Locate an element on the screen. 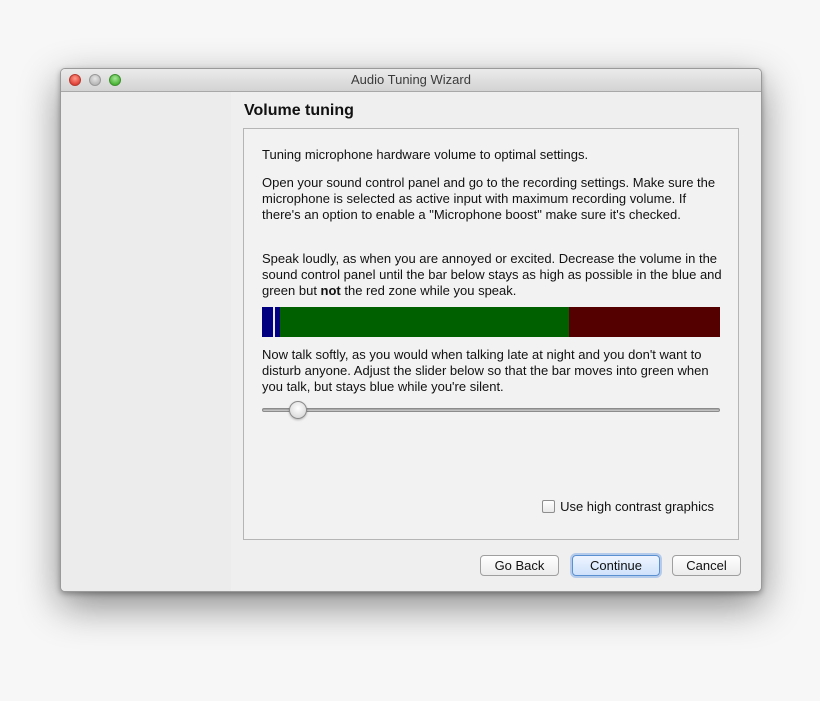 The image size is (820, 701). go-back-button: Go Back is located at coordinates (519, 565).